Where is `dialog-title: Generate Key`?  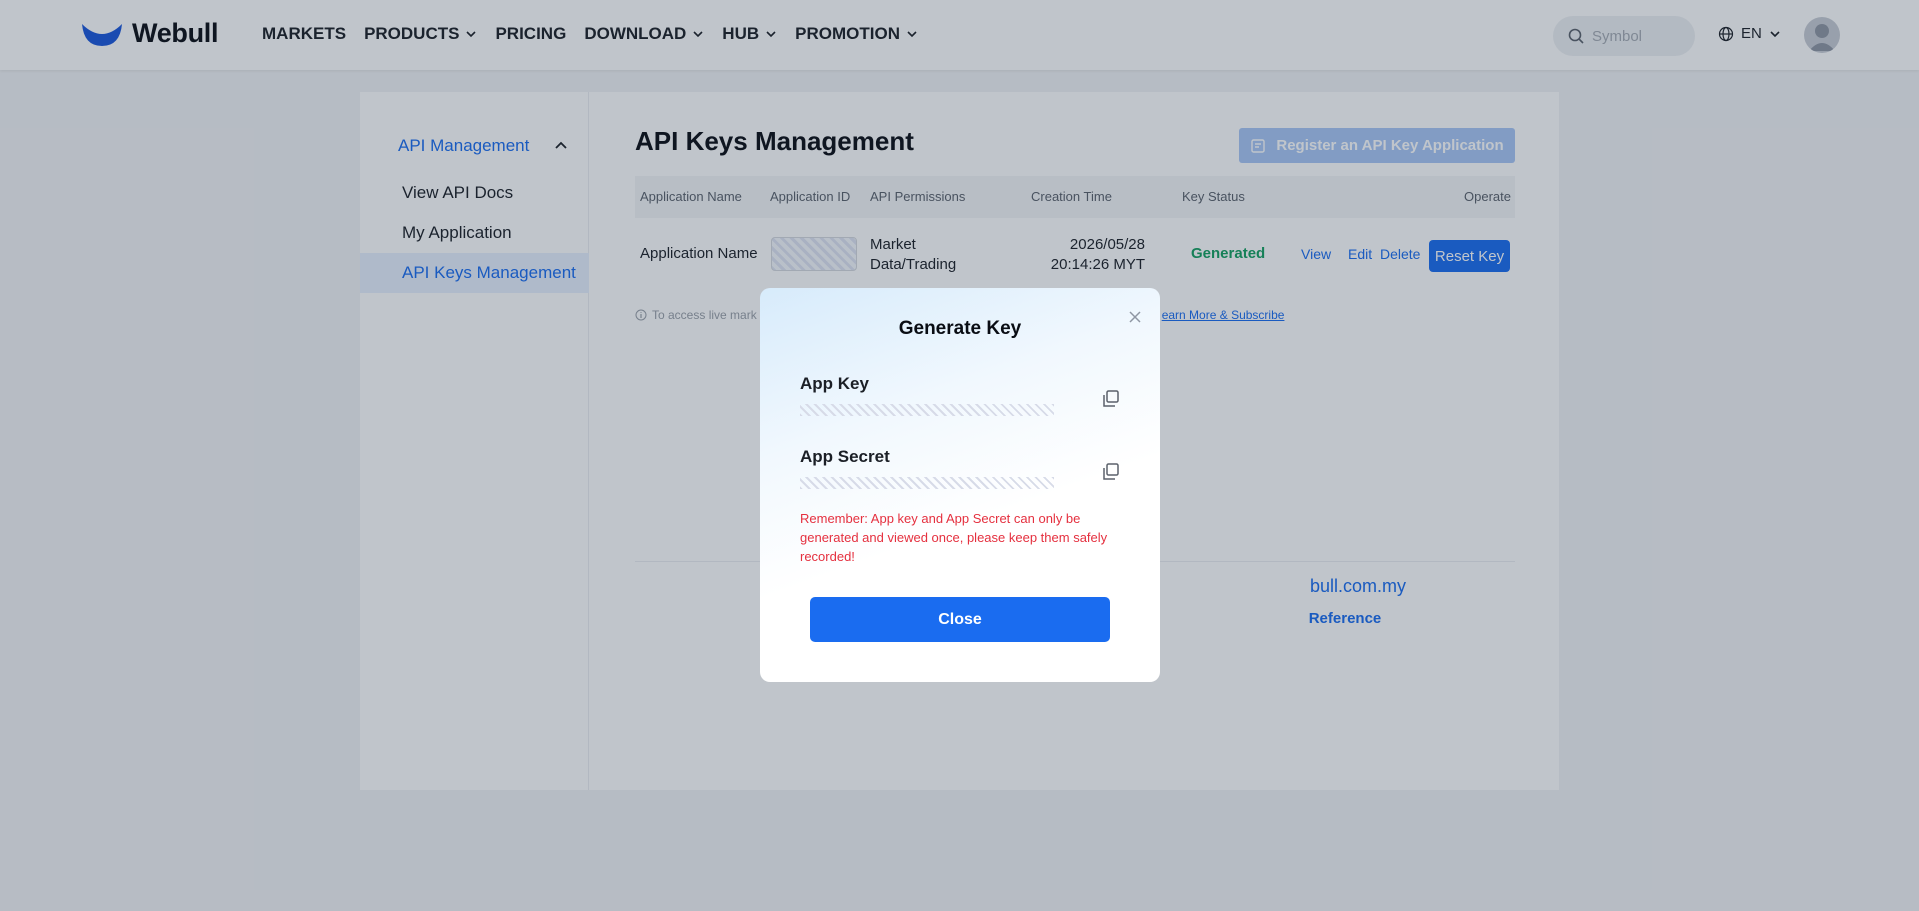
dialog-title: Generate Key is located at coordinates (960, 328).